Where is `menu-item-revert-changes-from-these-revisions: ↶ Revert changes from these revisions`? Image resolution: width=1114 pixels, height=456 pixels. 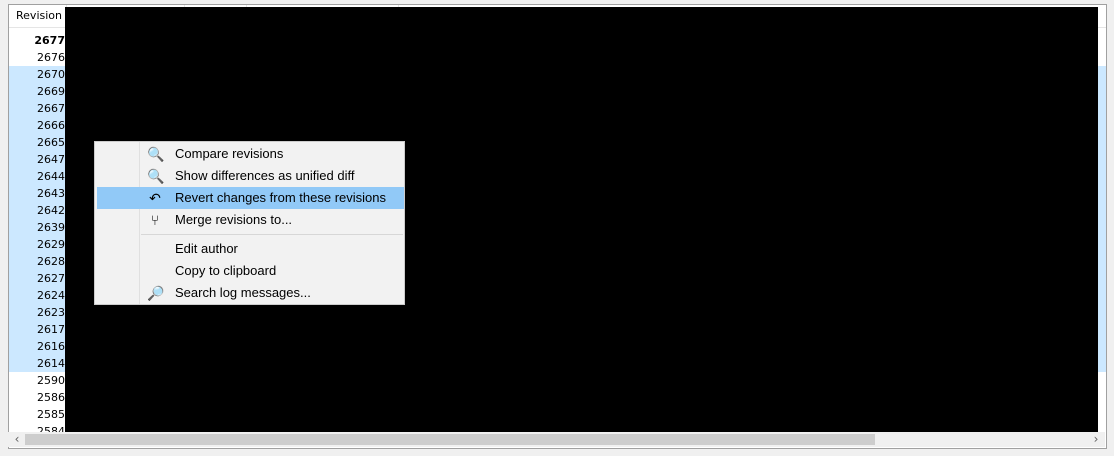
menu-item-revert-changes-from-these-revisions: ↶ Revert changes from these revisions is located at coordinates (250, 198).